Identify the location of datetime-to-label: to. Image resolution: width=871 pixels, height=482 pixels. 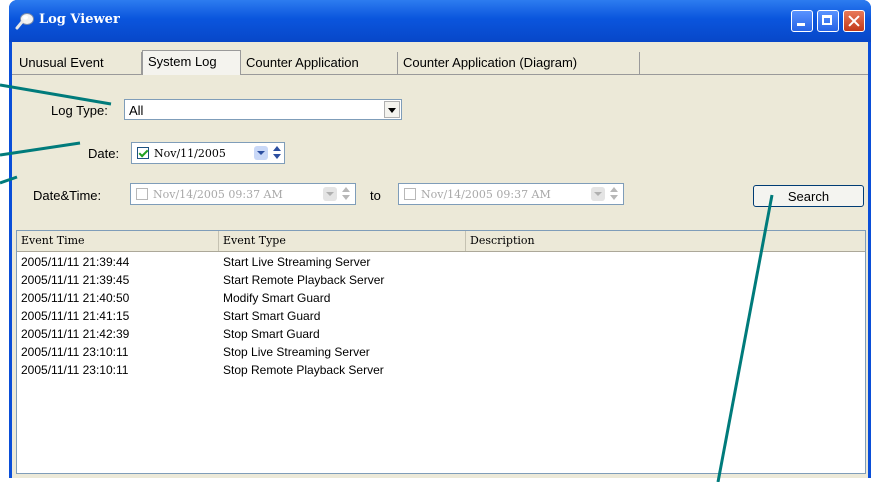
(375, 195).